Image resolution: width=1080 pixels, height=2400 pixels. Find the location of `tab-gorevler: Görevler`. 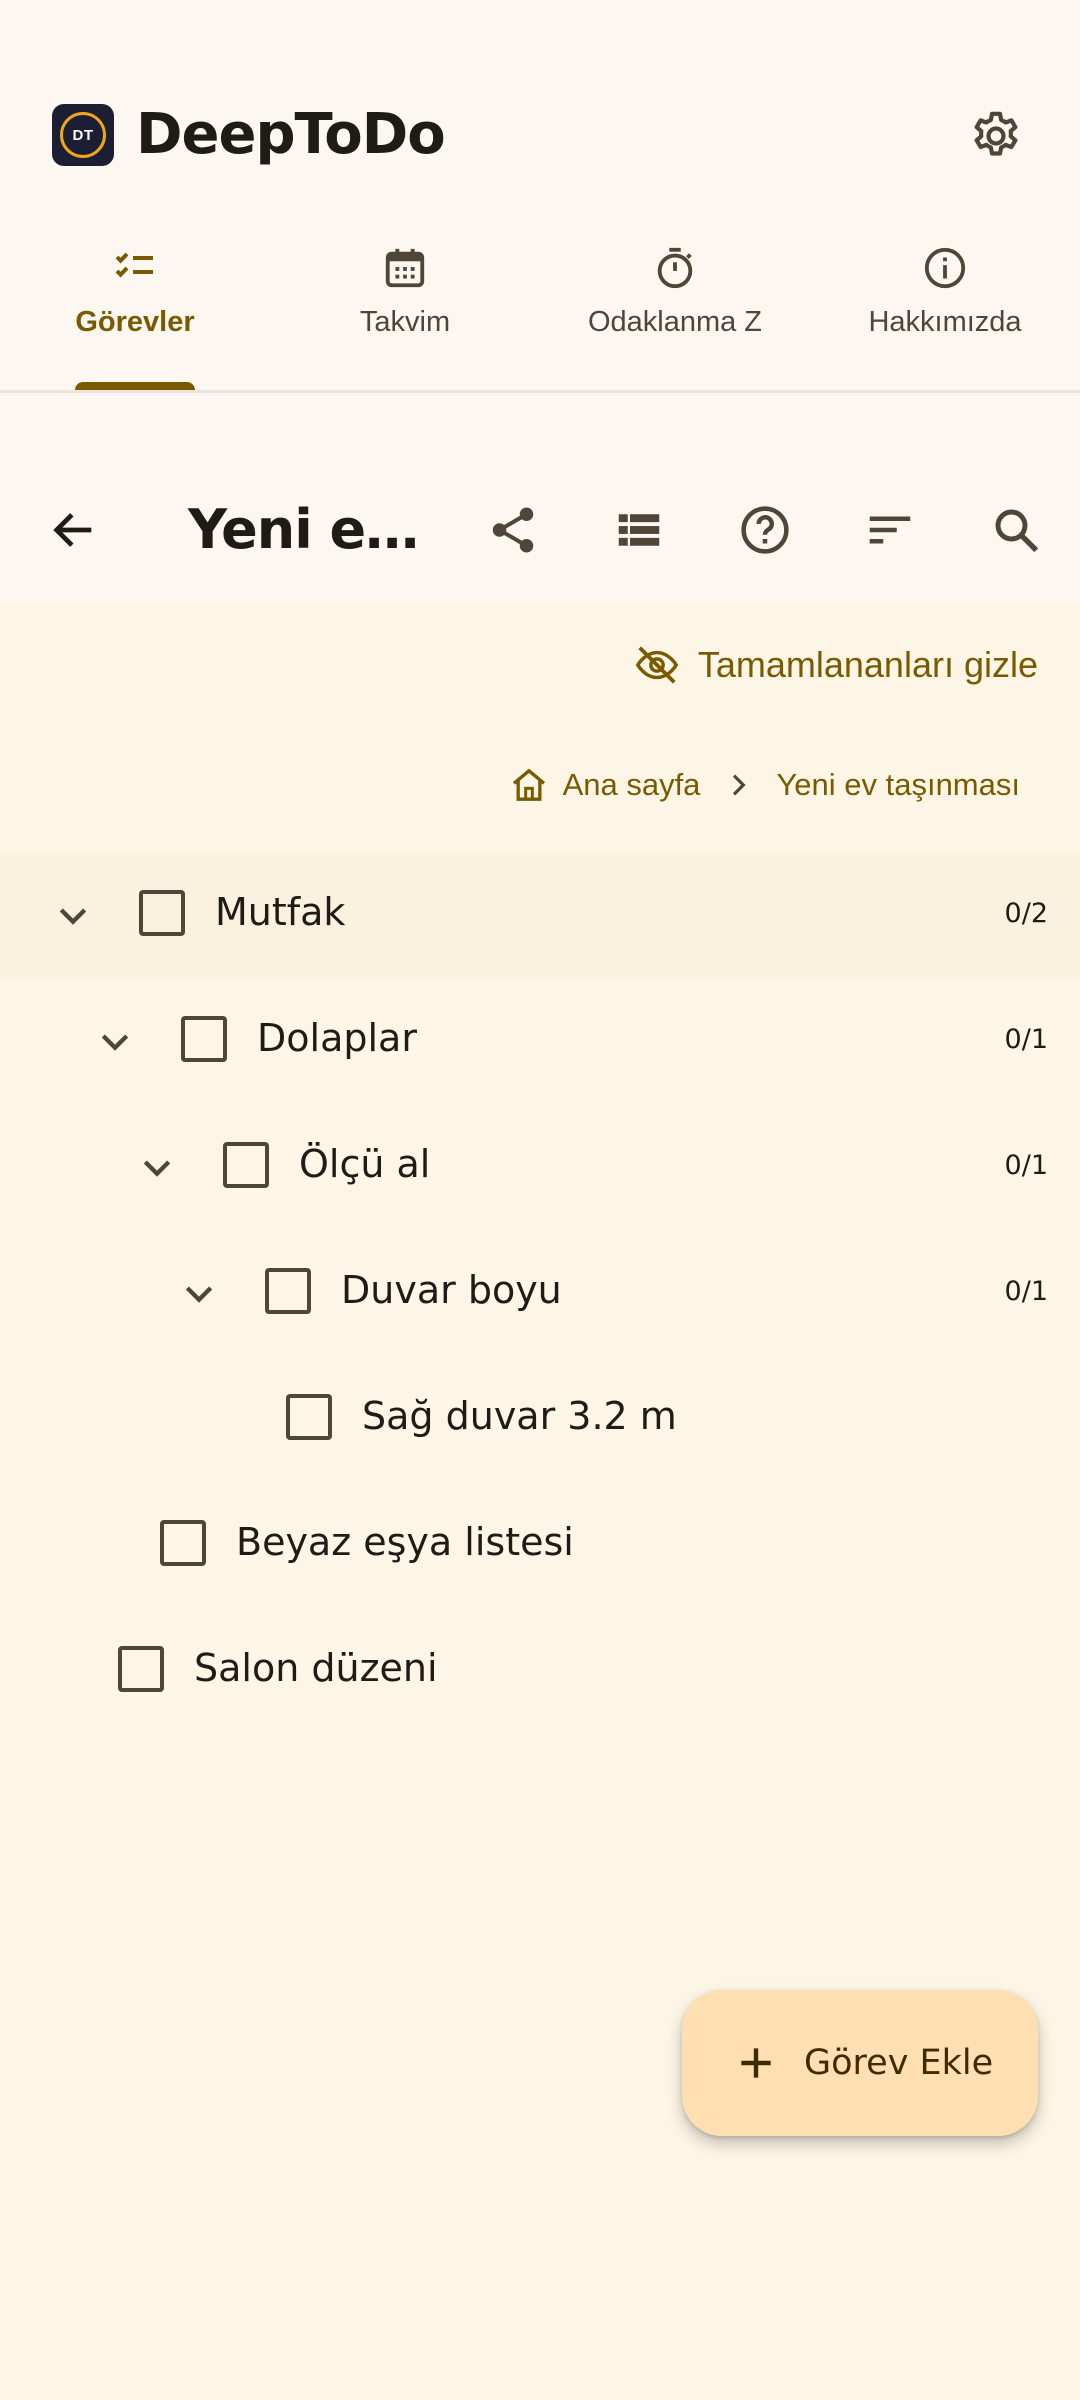

tab-gorevler: Görevler is located at coordinates (135, 310).